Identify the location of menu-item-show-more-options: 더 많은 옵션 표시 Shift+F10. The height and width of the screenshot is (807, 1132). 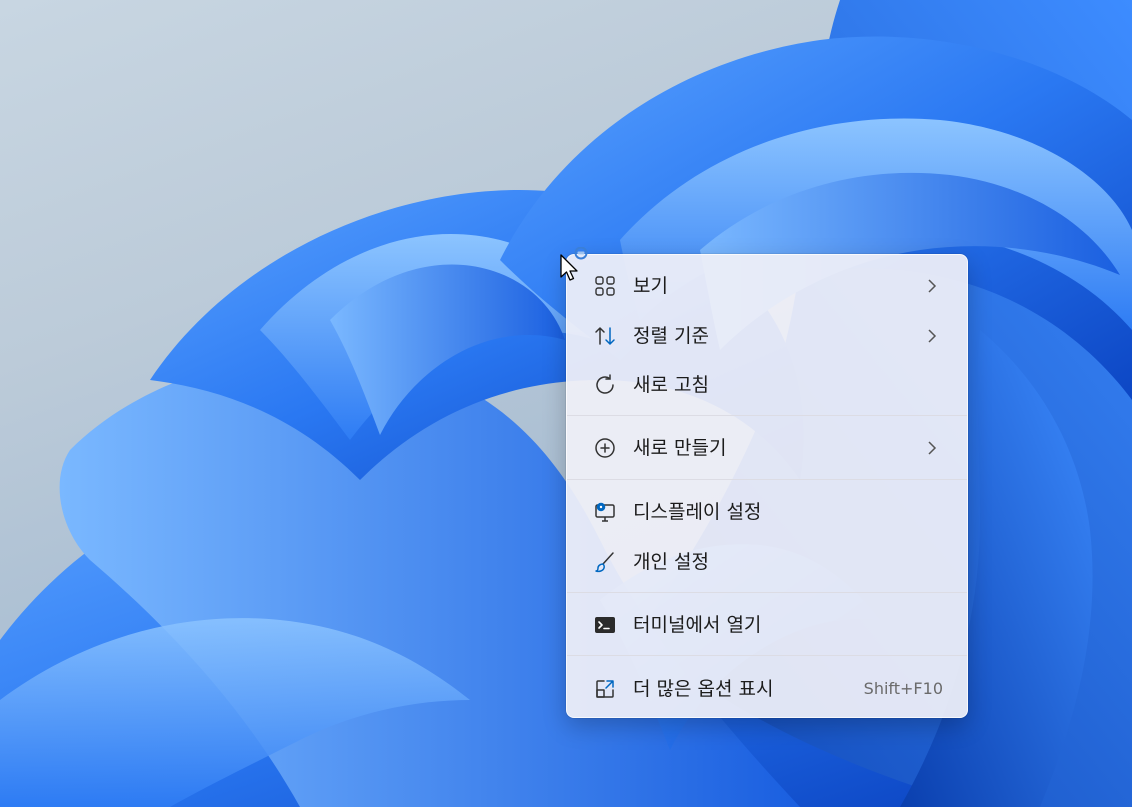
(767, 689).